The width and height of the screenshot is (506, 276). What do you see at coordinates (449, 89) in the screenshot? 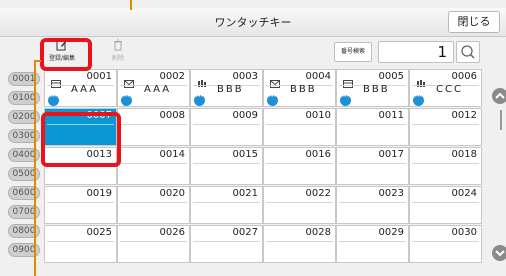
I see `key-name: CCC` at bounding box center [449, 89].